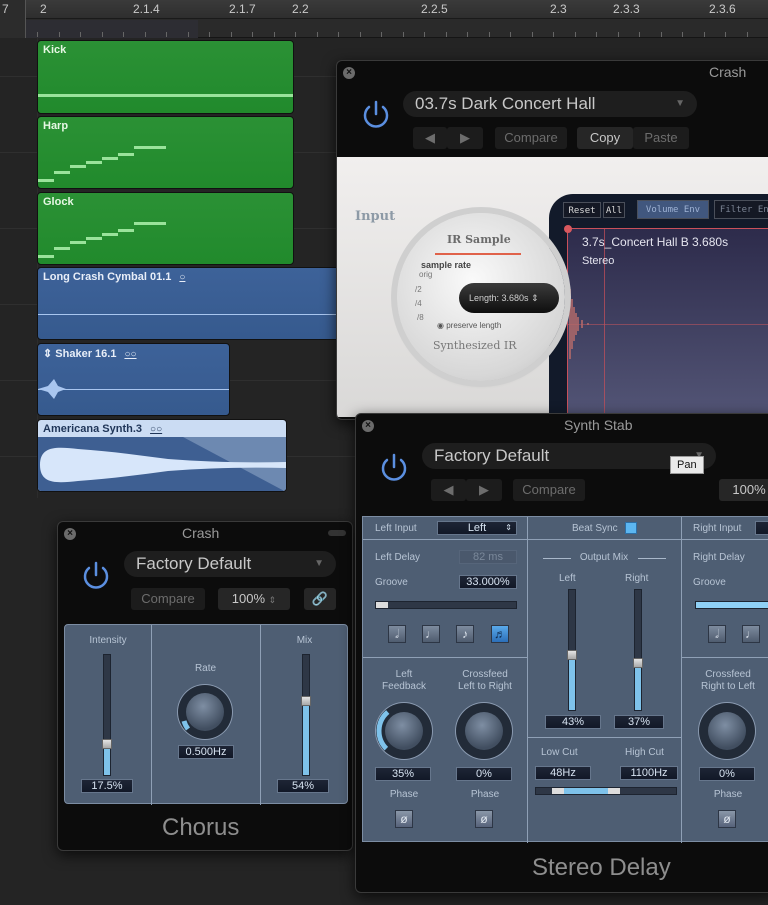 The height and width of the screenshot is (905, 768). I want to click on zoom-dropdown: 100% ⇕, so click(254, 599).